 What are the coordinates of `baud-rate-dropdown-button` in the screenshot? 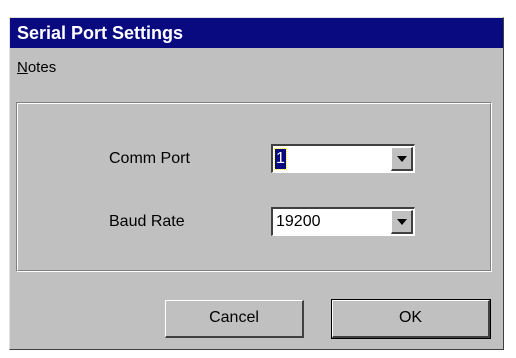 It's located at (402, 222).